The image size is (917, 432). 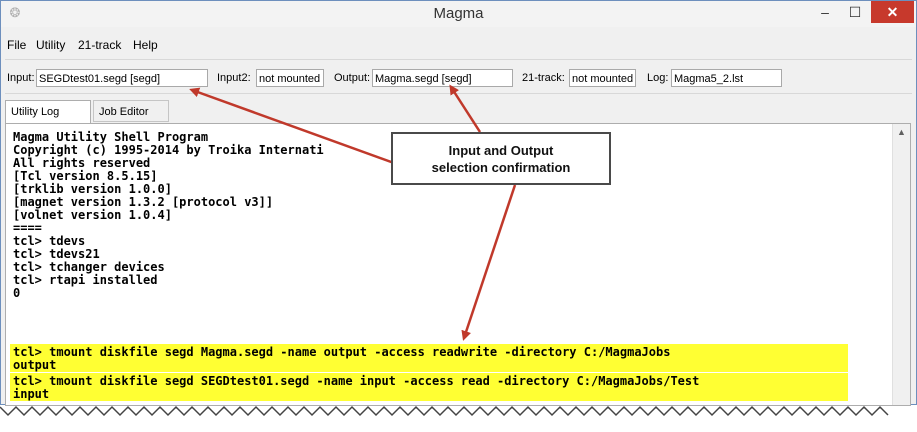 I want to click on maximize-button: ☐, so click(x=855, y=12).